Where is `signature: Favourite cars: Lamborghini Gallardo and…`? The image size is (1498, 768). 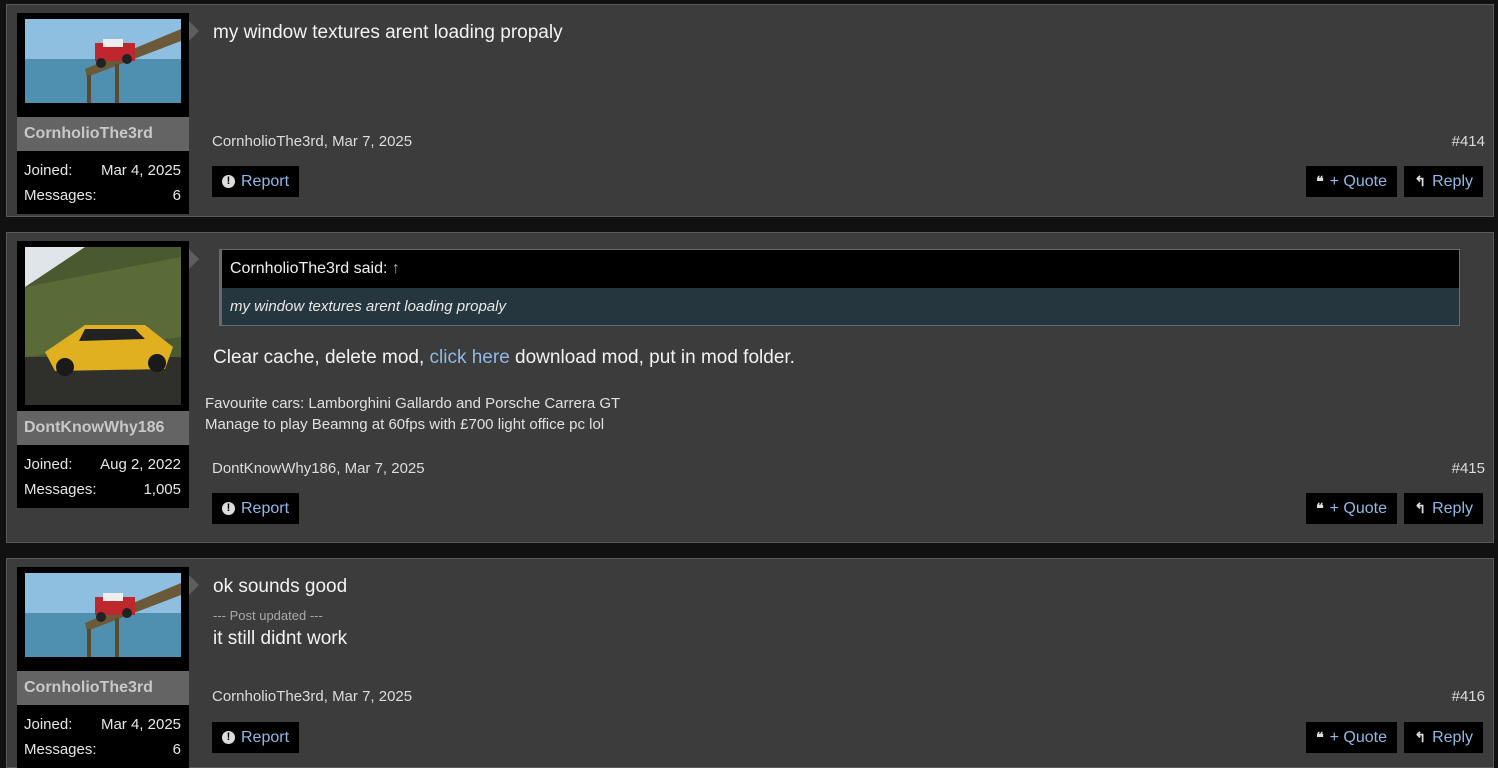
signature: Favourite cars: Lamborghini Gallardo and… is located at coordinates (412, 414).